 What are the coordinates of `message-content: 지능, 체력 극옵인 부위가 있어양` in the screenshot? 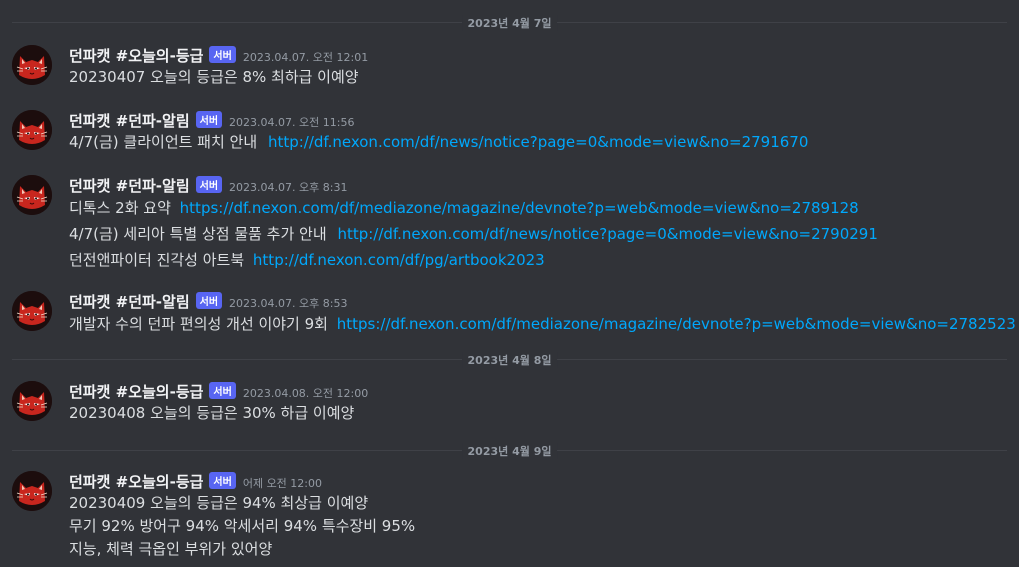 It's located at (171, 549).